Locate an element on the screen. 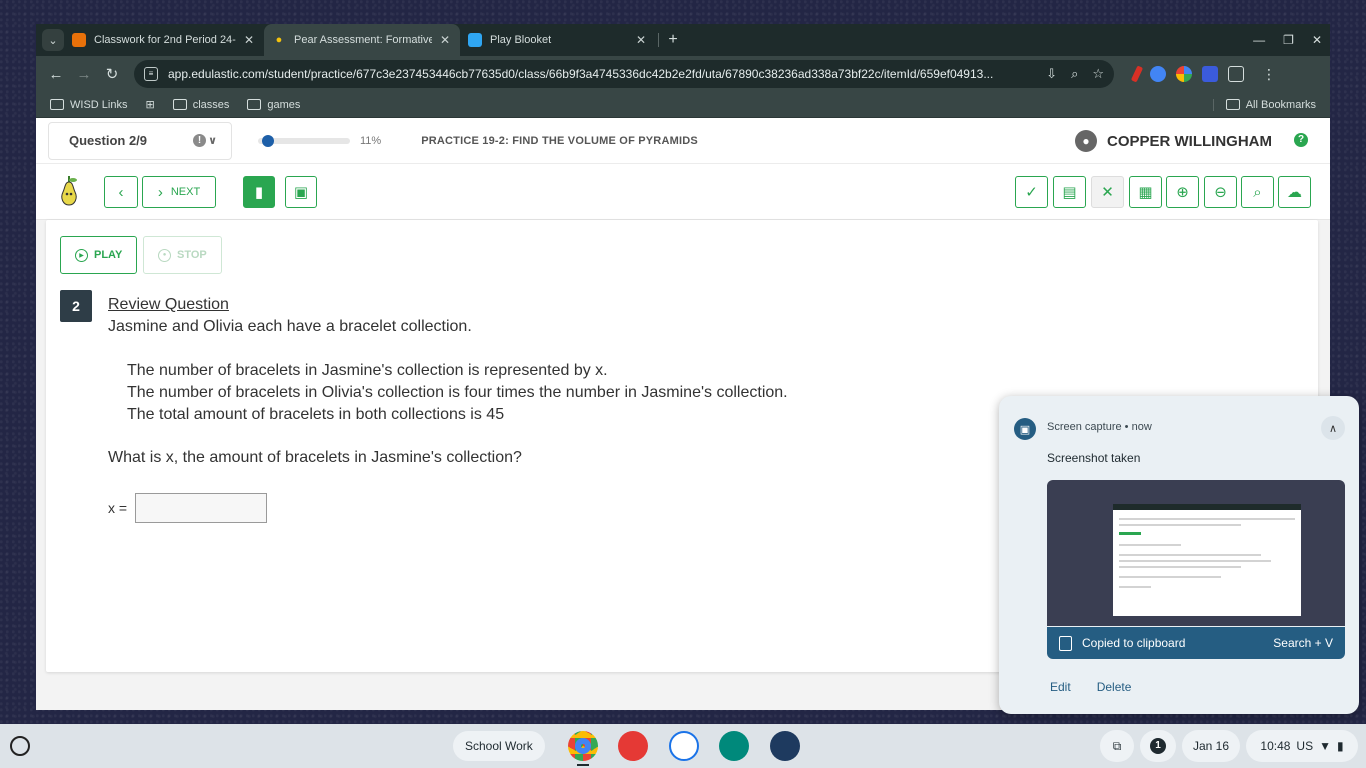 The width and height of the screenshot is (1366, 768). bookmark-wisd-links: WISD Links is located at coordinates (88, 105).